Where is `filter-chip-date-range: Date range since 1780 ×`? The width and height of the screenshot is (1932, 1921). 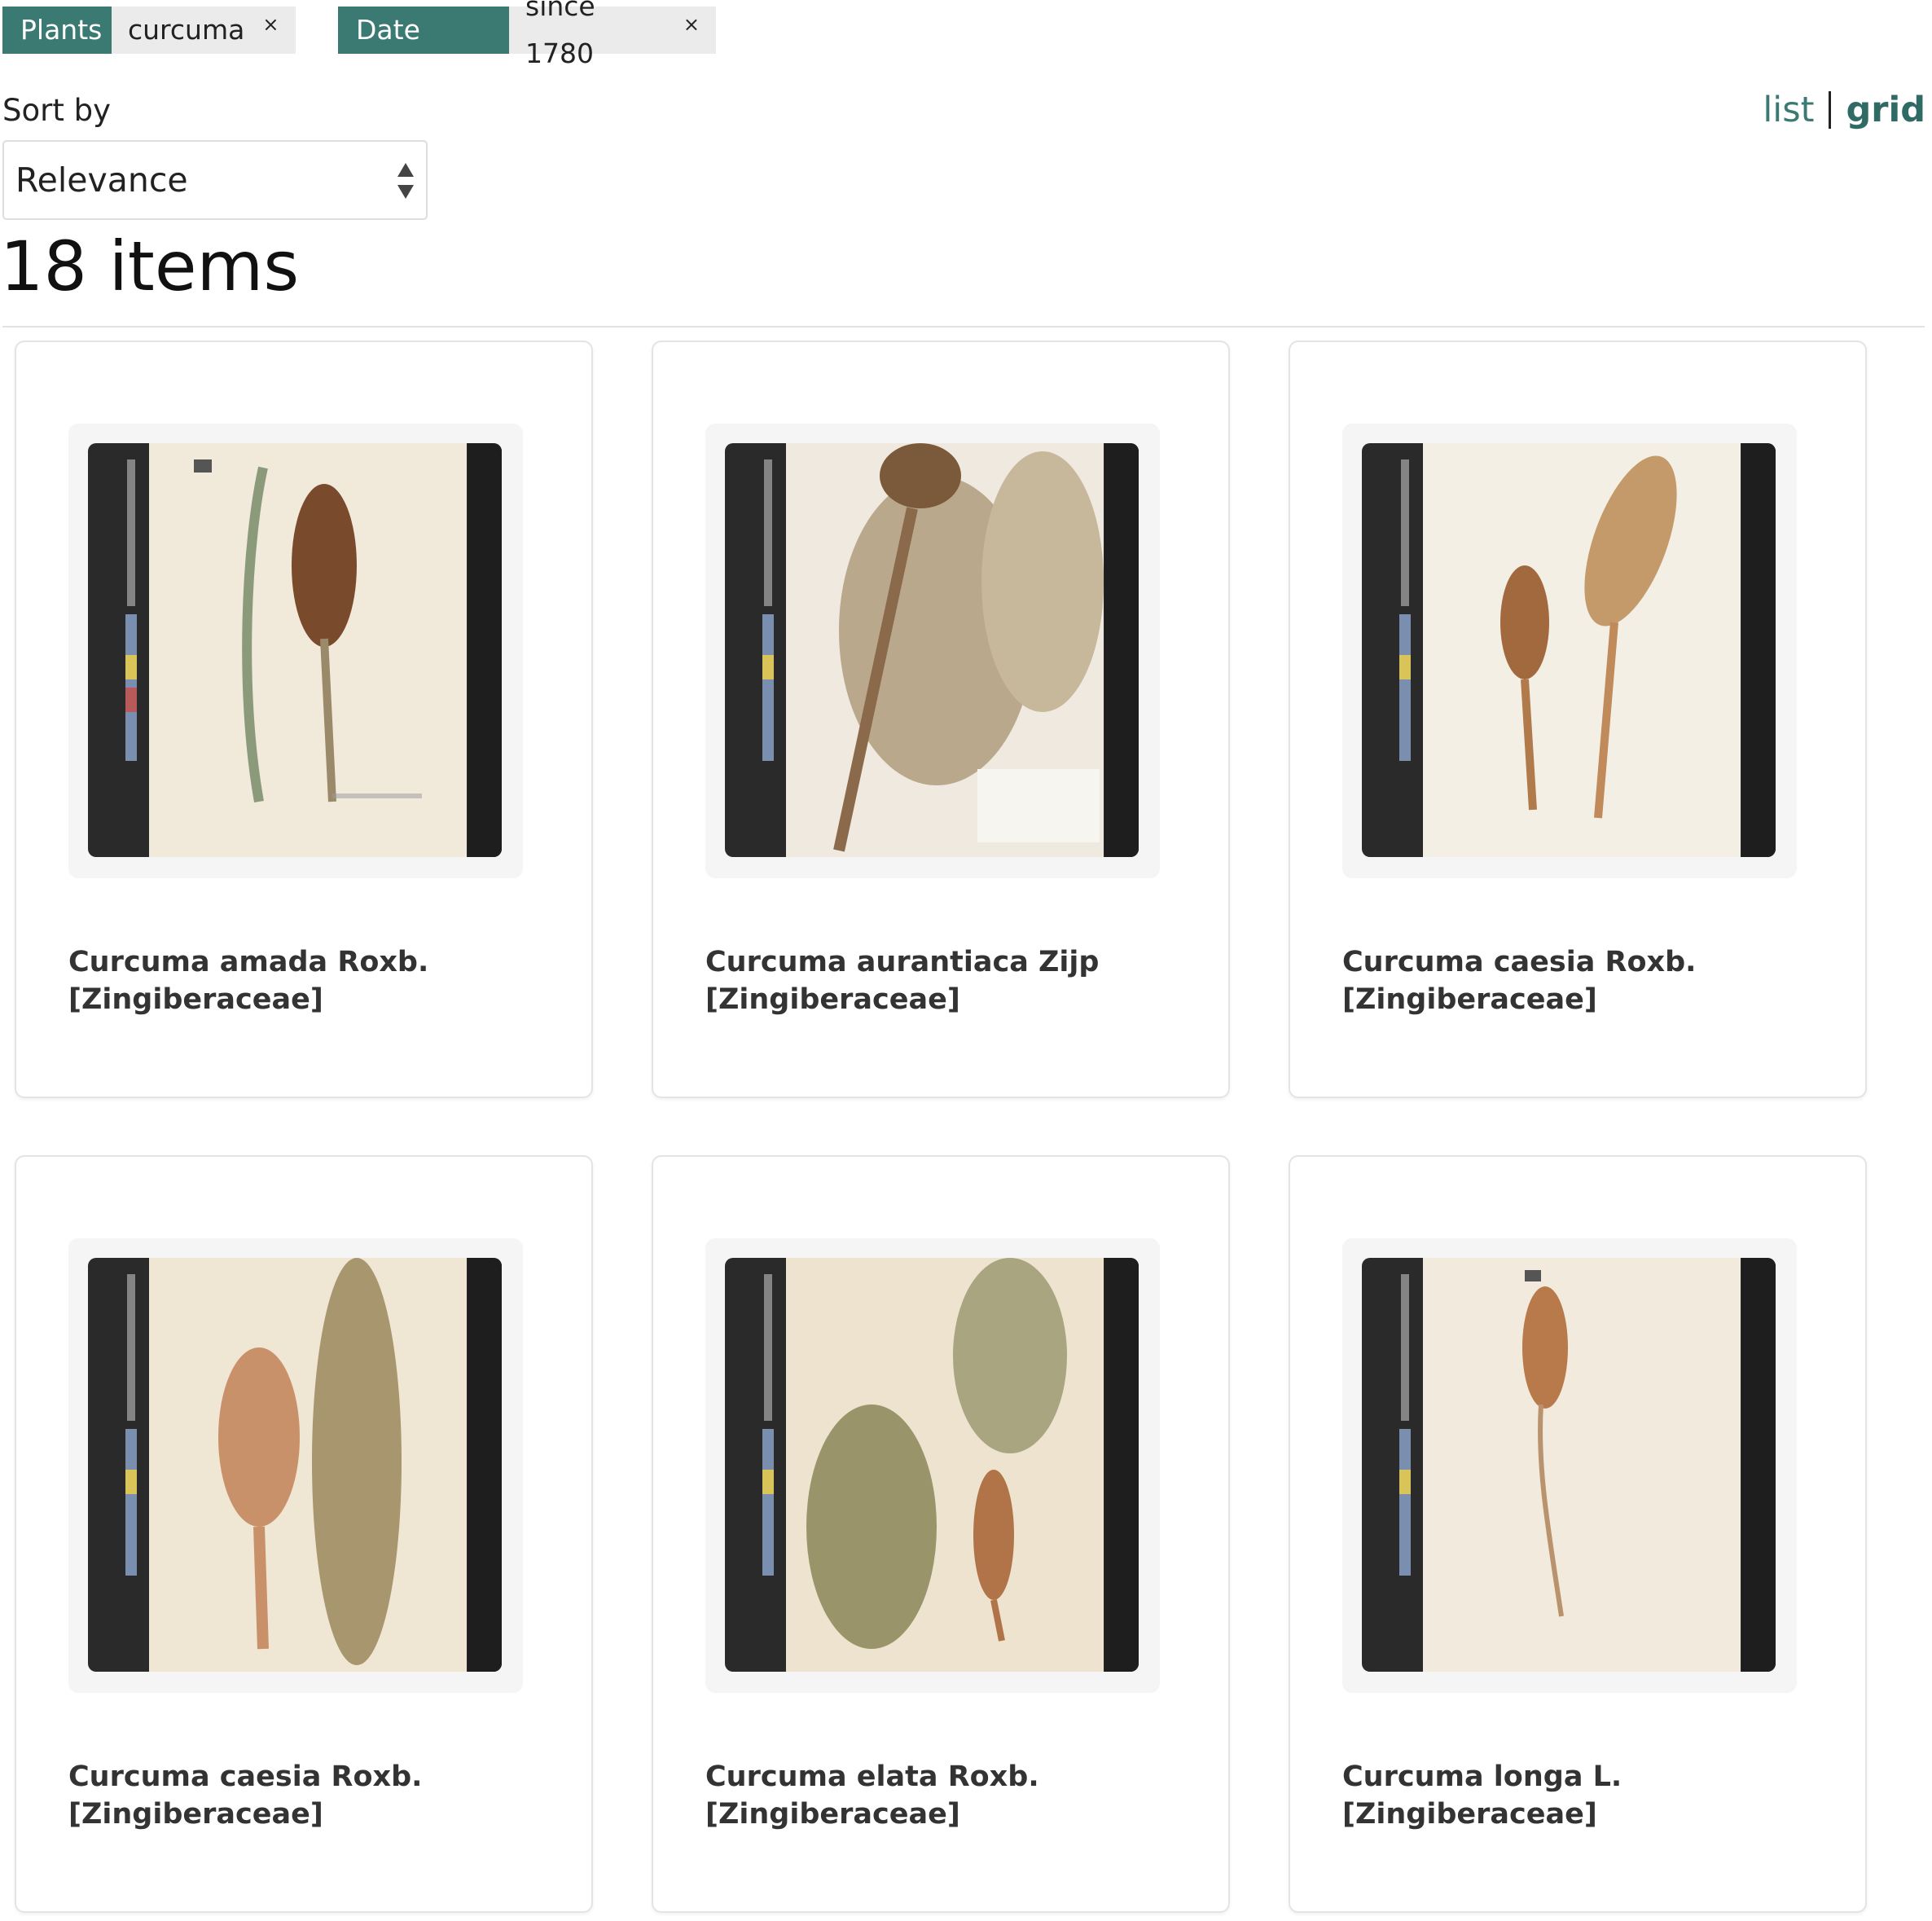
filter-chip-date-range: Date range since 1780 × is located at coordinates (527, 46).